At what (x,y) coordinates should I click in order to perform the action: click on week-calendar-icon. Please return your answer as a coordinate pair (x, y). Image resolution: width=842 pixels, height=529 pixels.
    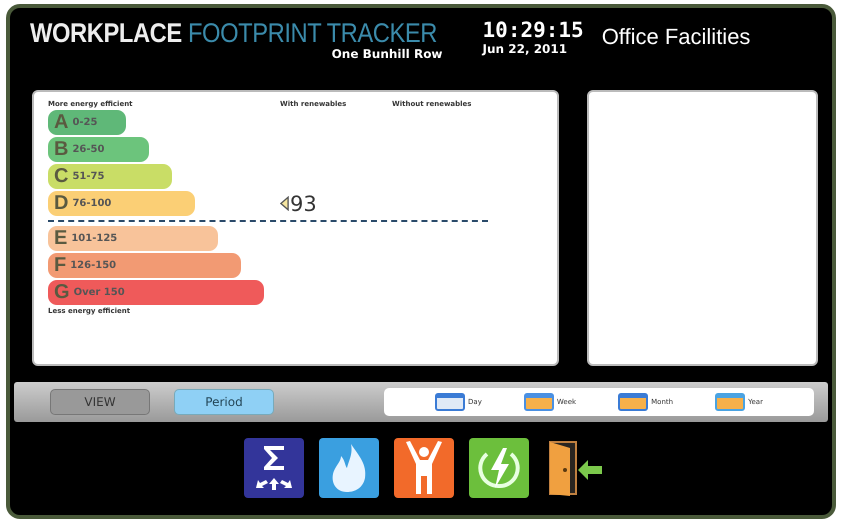
    Looking at the image, I should click on (539, 402).